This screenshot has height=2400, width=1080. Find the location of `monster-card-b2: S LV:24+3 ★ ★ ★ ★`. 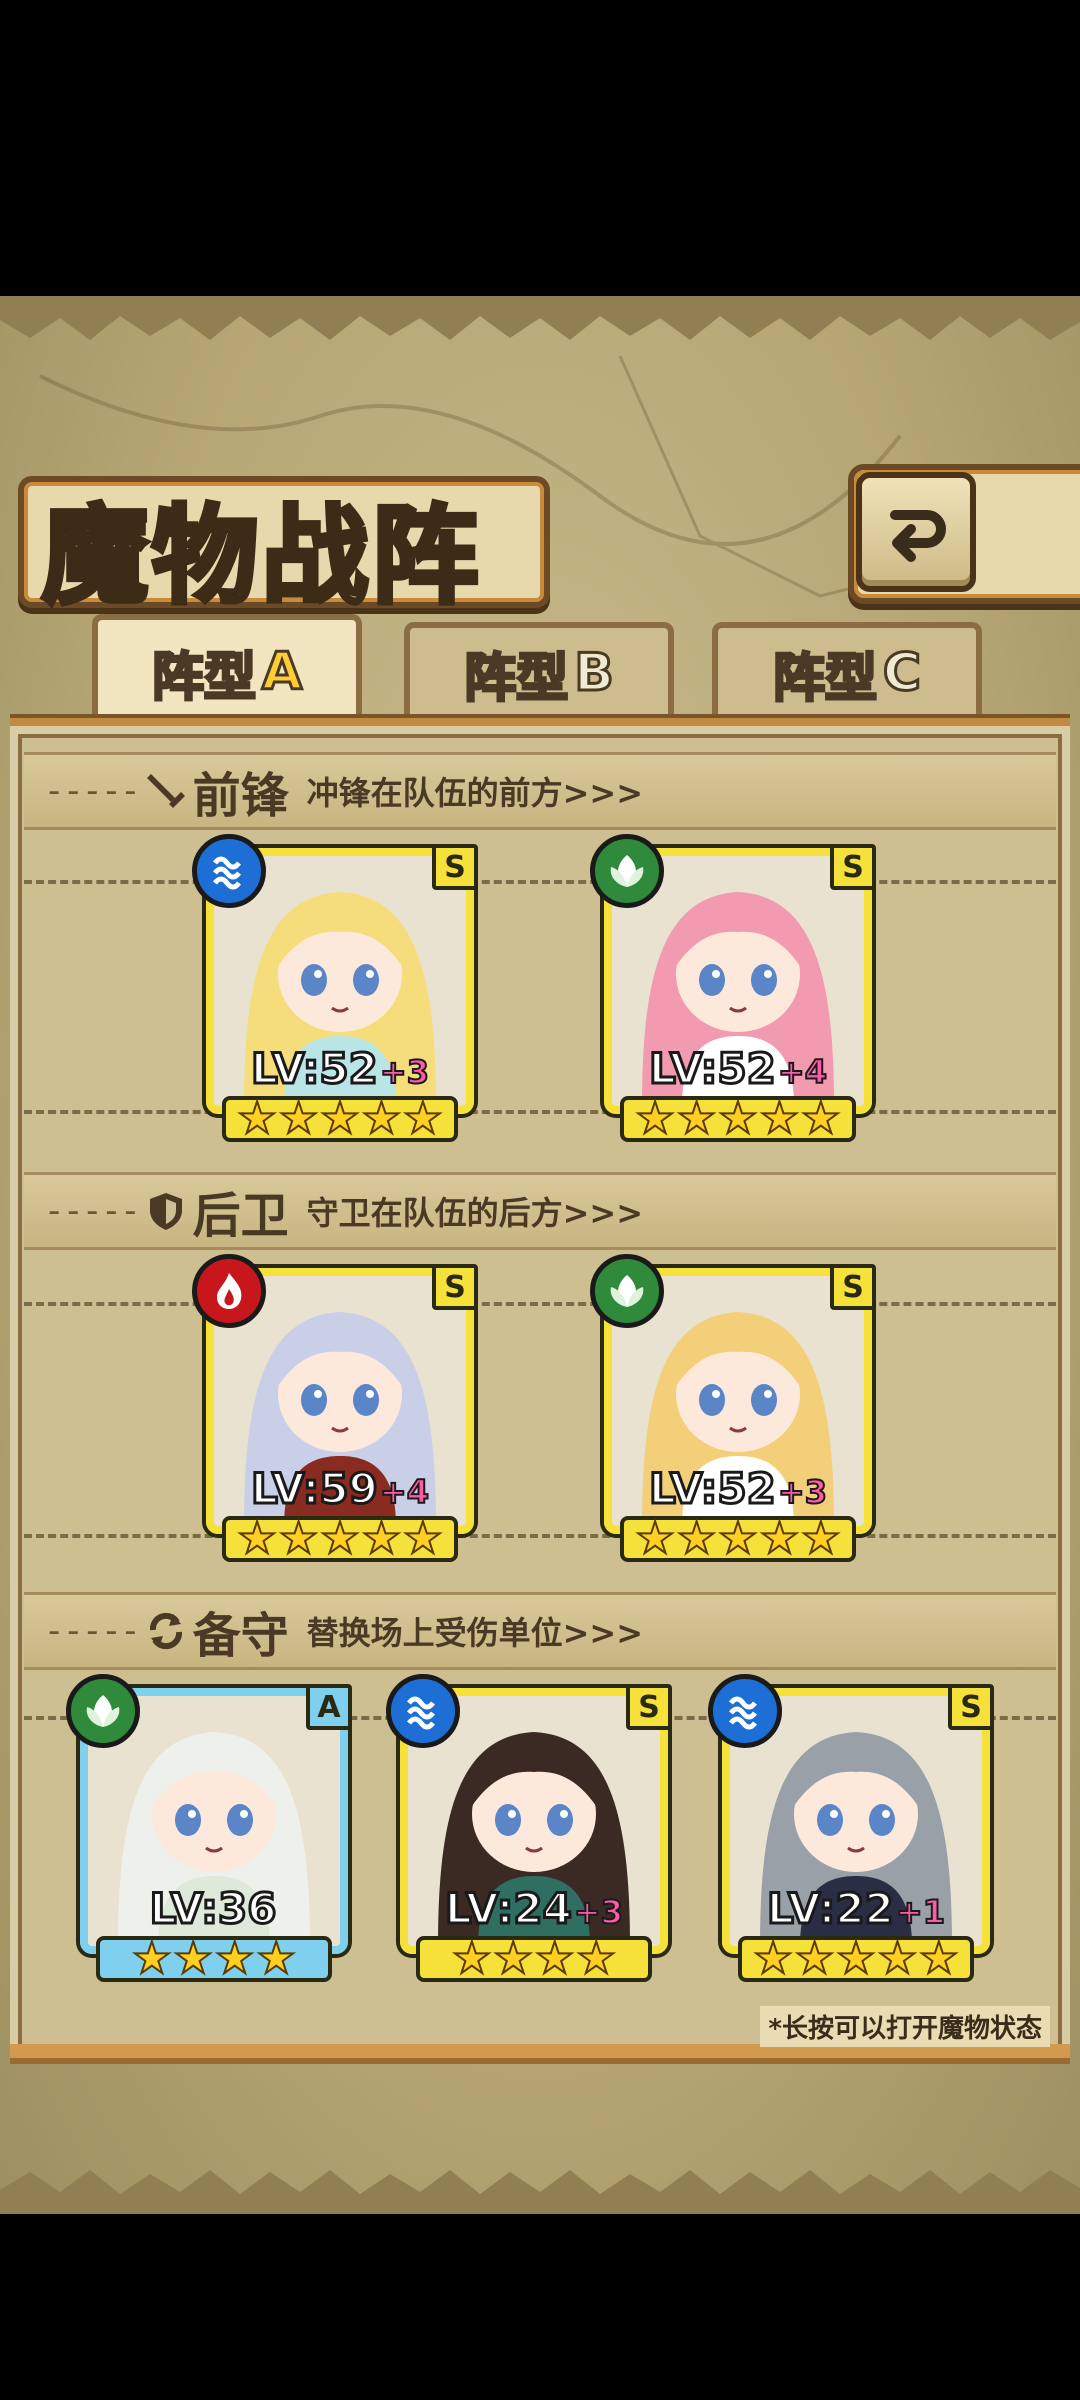

monster-card-b2: S LV:24+3 ★ ★ ★ ★ is located at coordinates (529, 1828).